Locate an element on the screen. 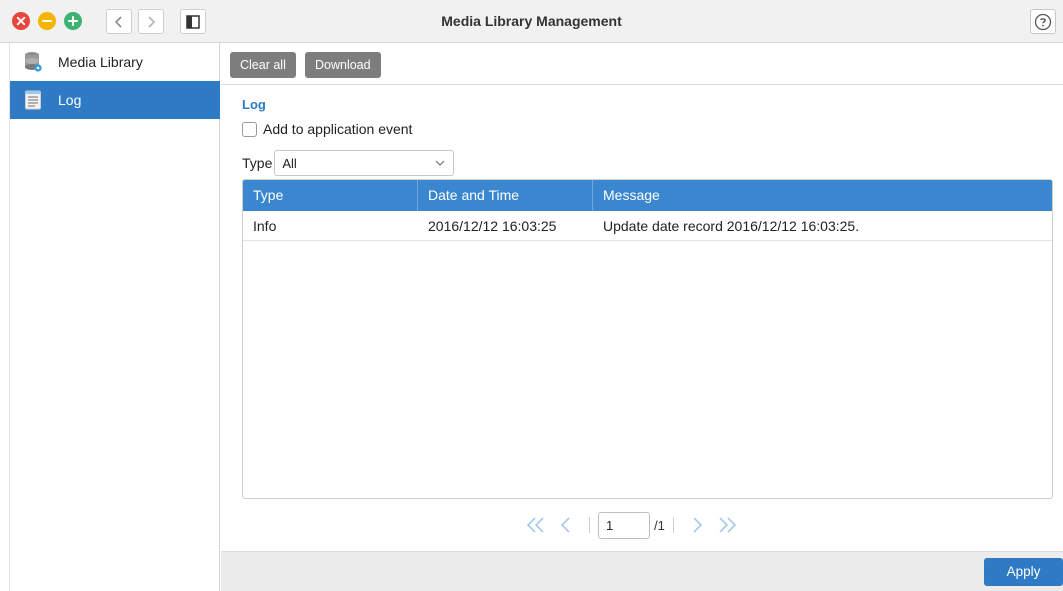 This screenshot has height=591, width=1063. add-to-application-event-option: Add to application event is located at coordinates (327, 129).